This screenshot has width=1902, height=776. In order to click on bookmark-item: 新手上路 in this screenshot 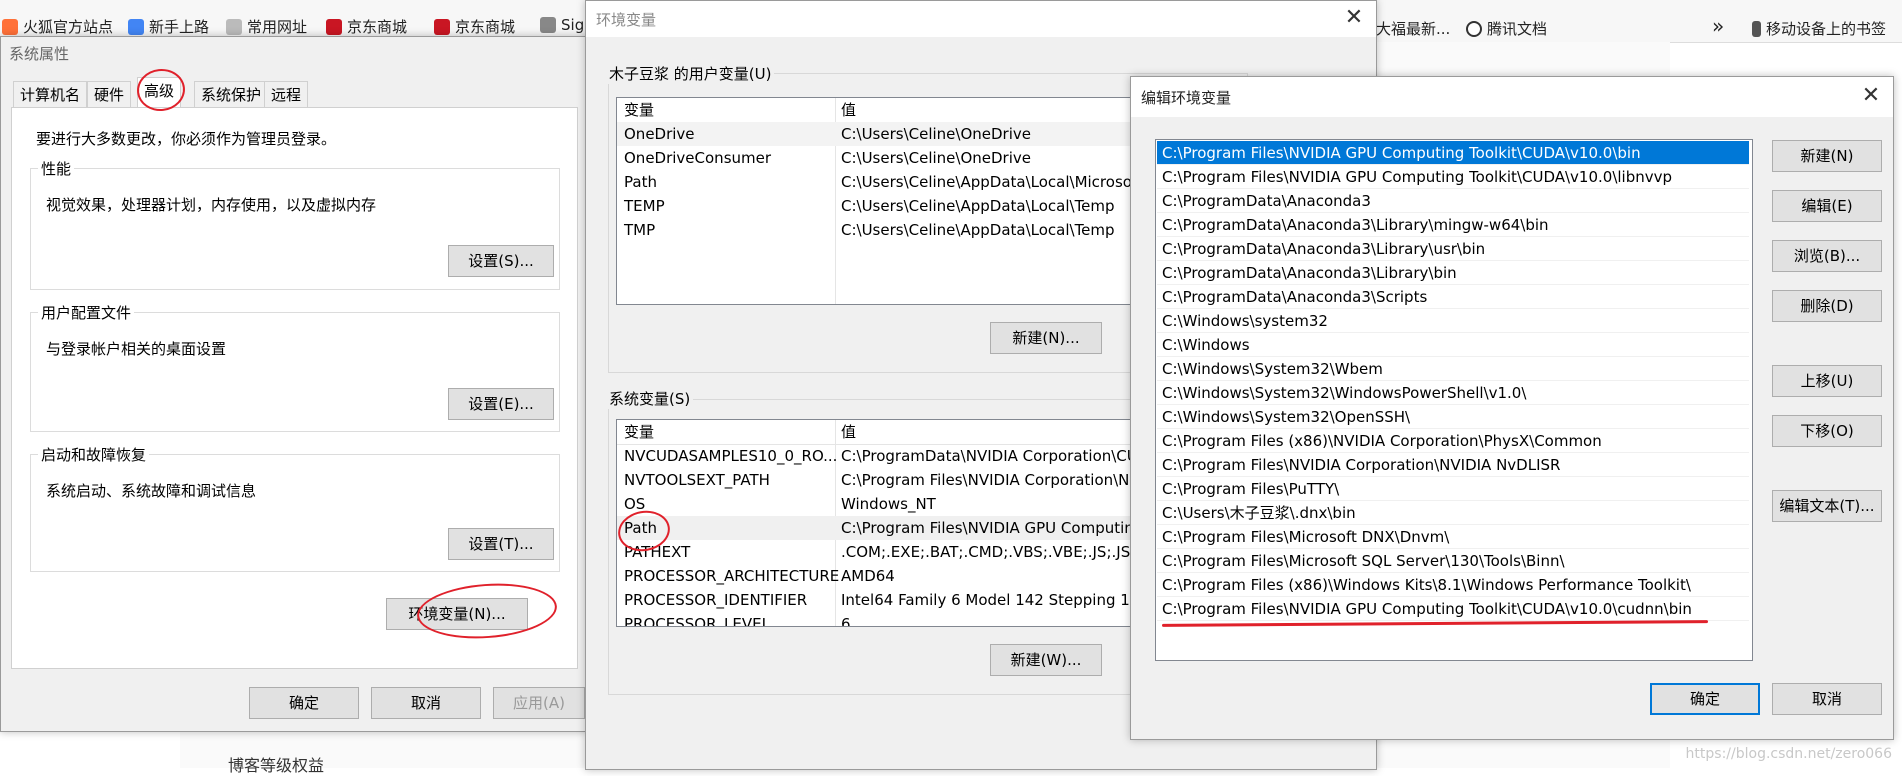, I will do `click(168, 26)`.